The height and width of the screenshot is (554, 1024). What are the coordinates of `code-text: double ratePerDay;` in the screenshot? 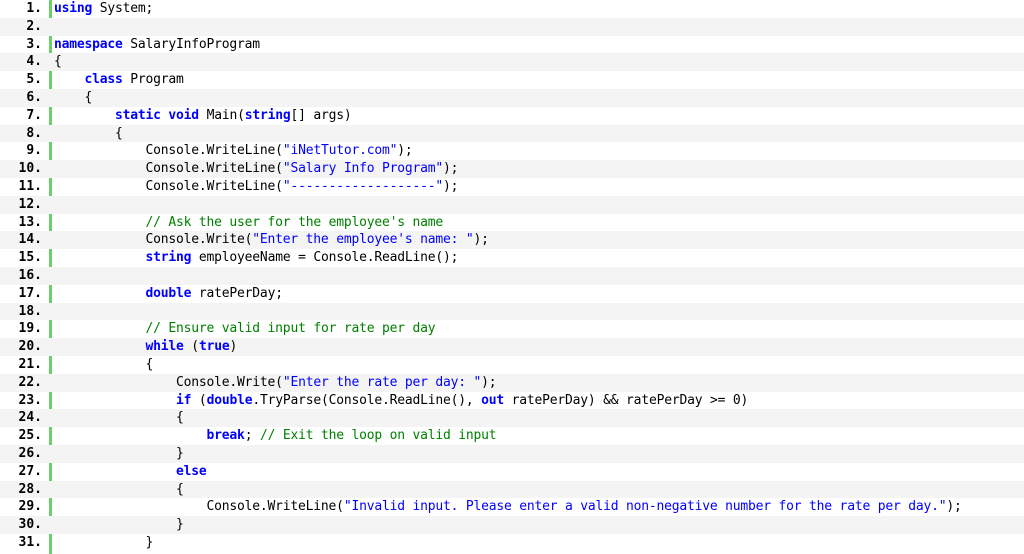 It's located at (168, 294).